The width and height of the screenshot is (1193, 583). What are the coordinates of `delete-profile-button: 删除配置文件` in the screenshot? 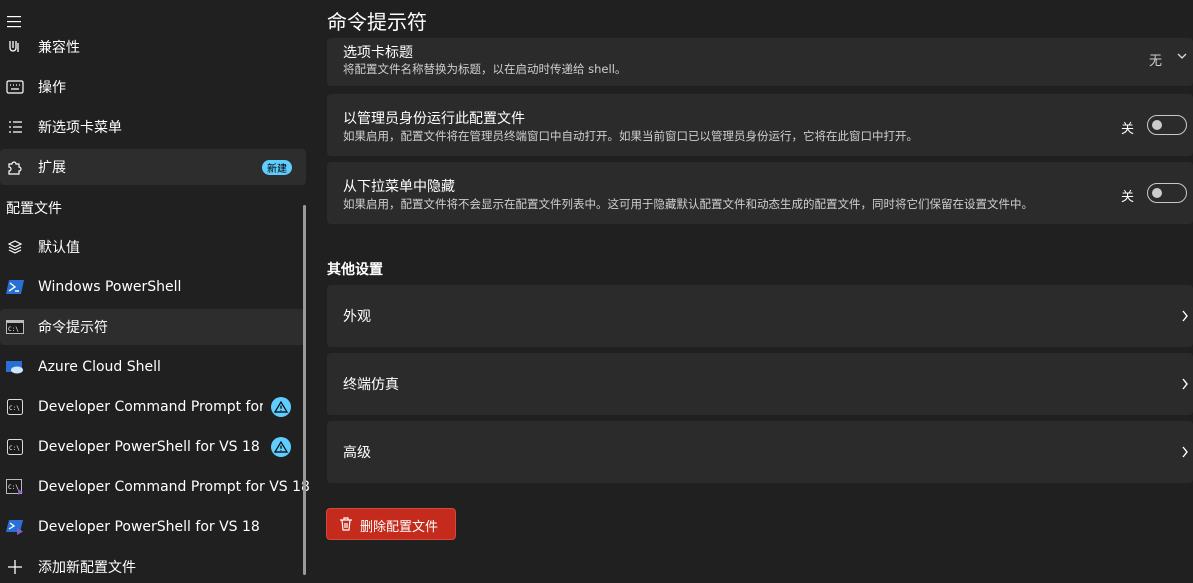 It's located at (391, 524).